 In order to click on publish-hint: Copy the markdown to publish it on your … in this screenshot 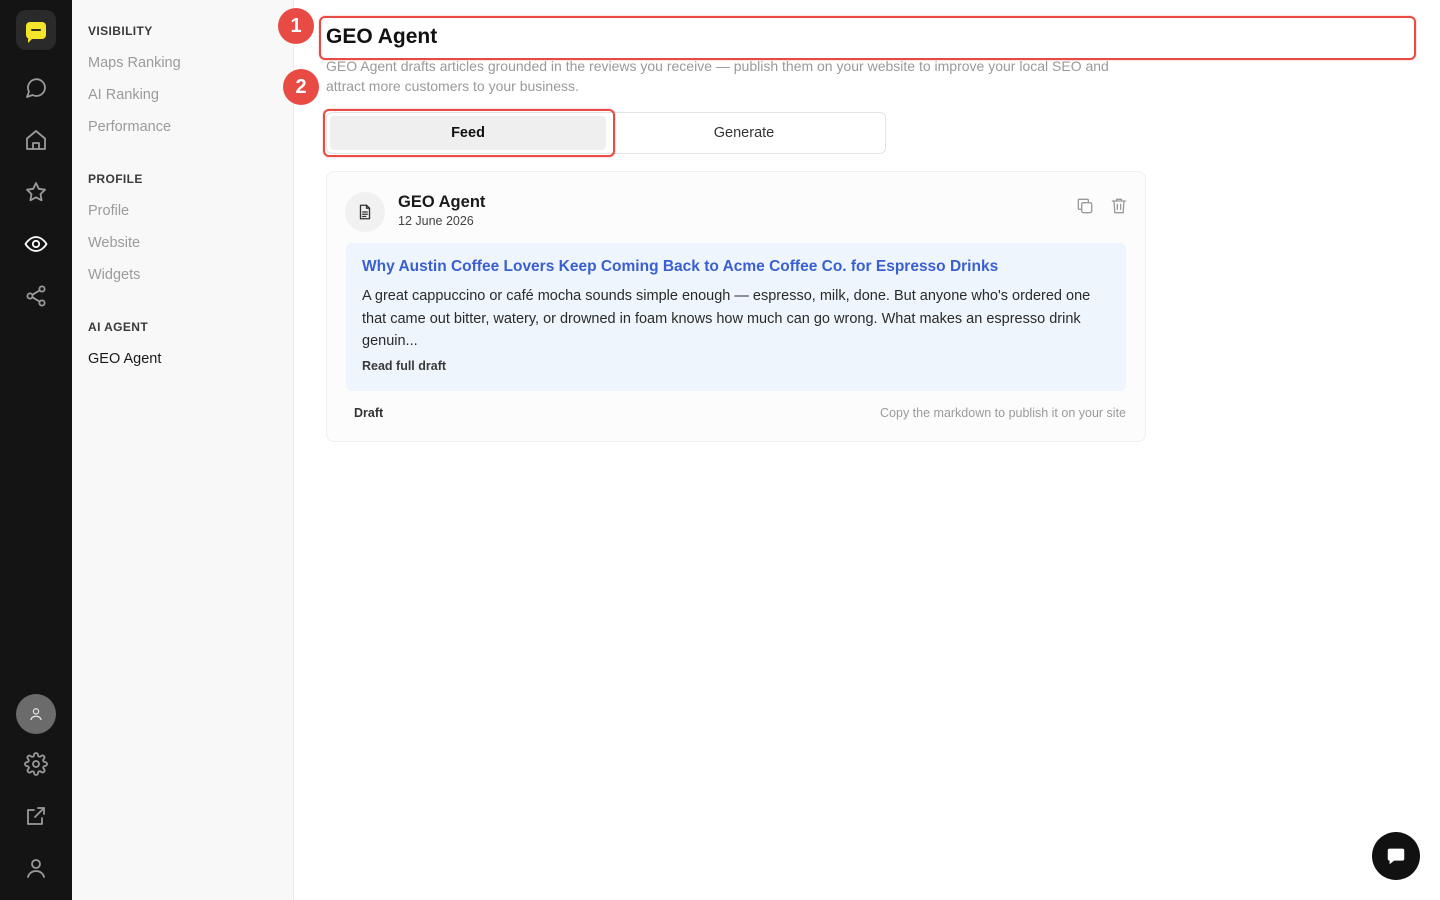, I will do `click(1003, 413)`.